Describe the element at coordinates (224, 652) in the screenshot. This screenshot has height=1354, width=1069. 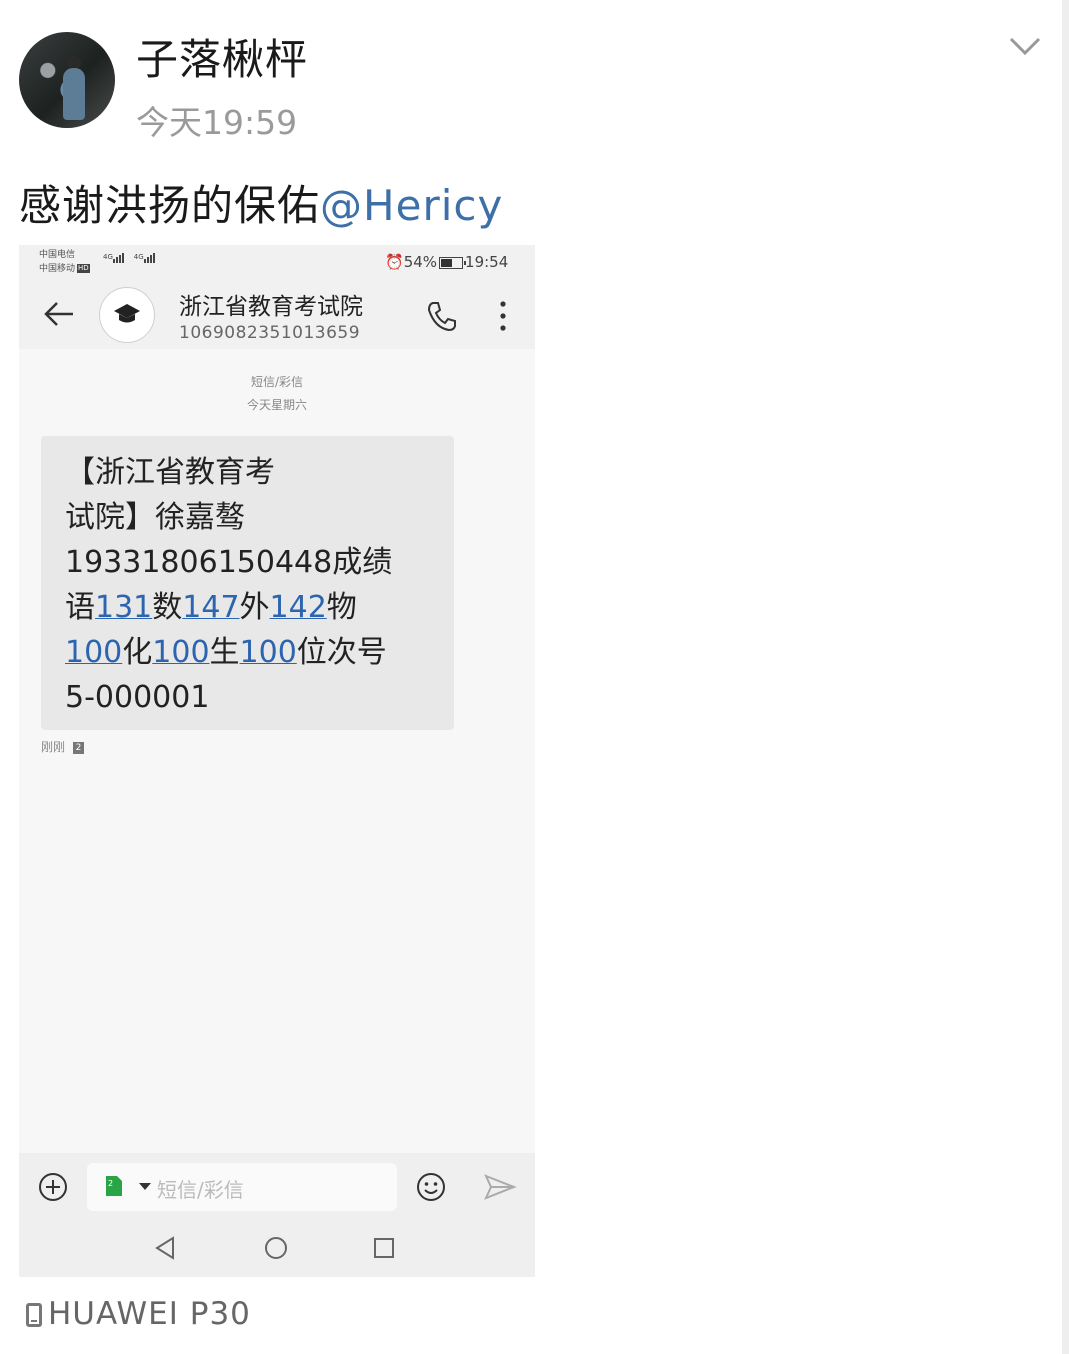
I see `subject-label: 生` at that location.